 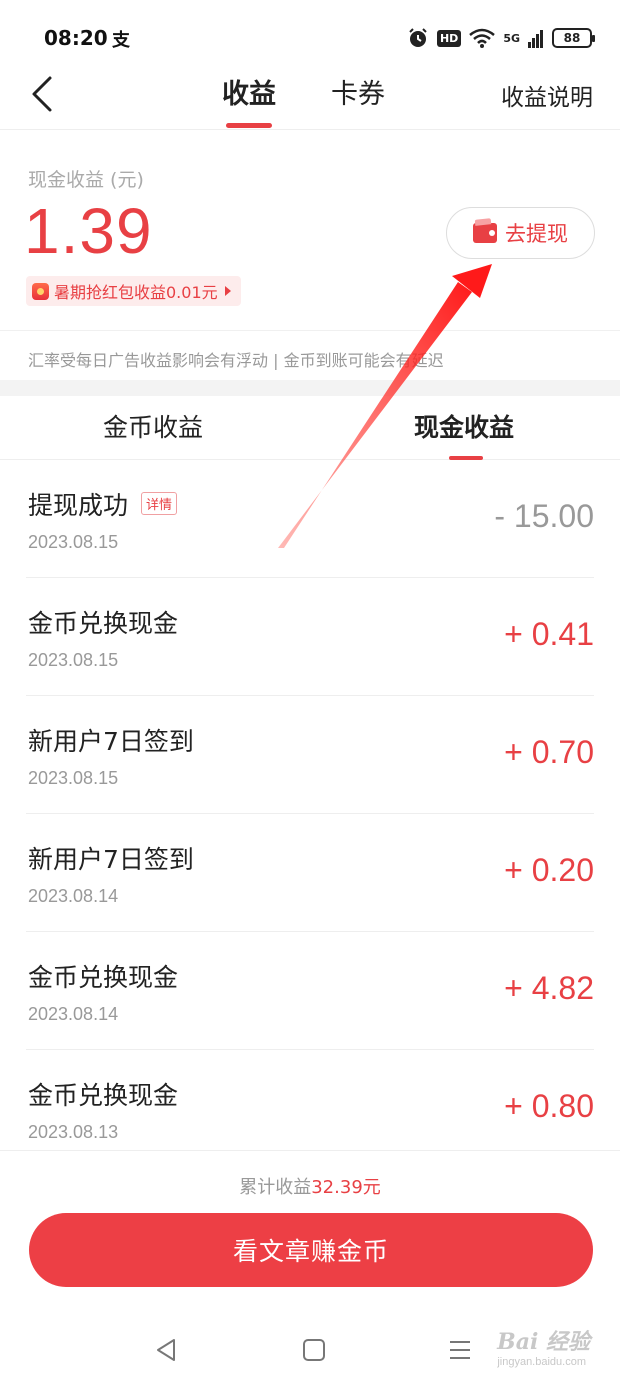 What do you see at coordinates (418, 37) in the screenshot?
I see `alarm-icon` at bounding box center [418, 37].